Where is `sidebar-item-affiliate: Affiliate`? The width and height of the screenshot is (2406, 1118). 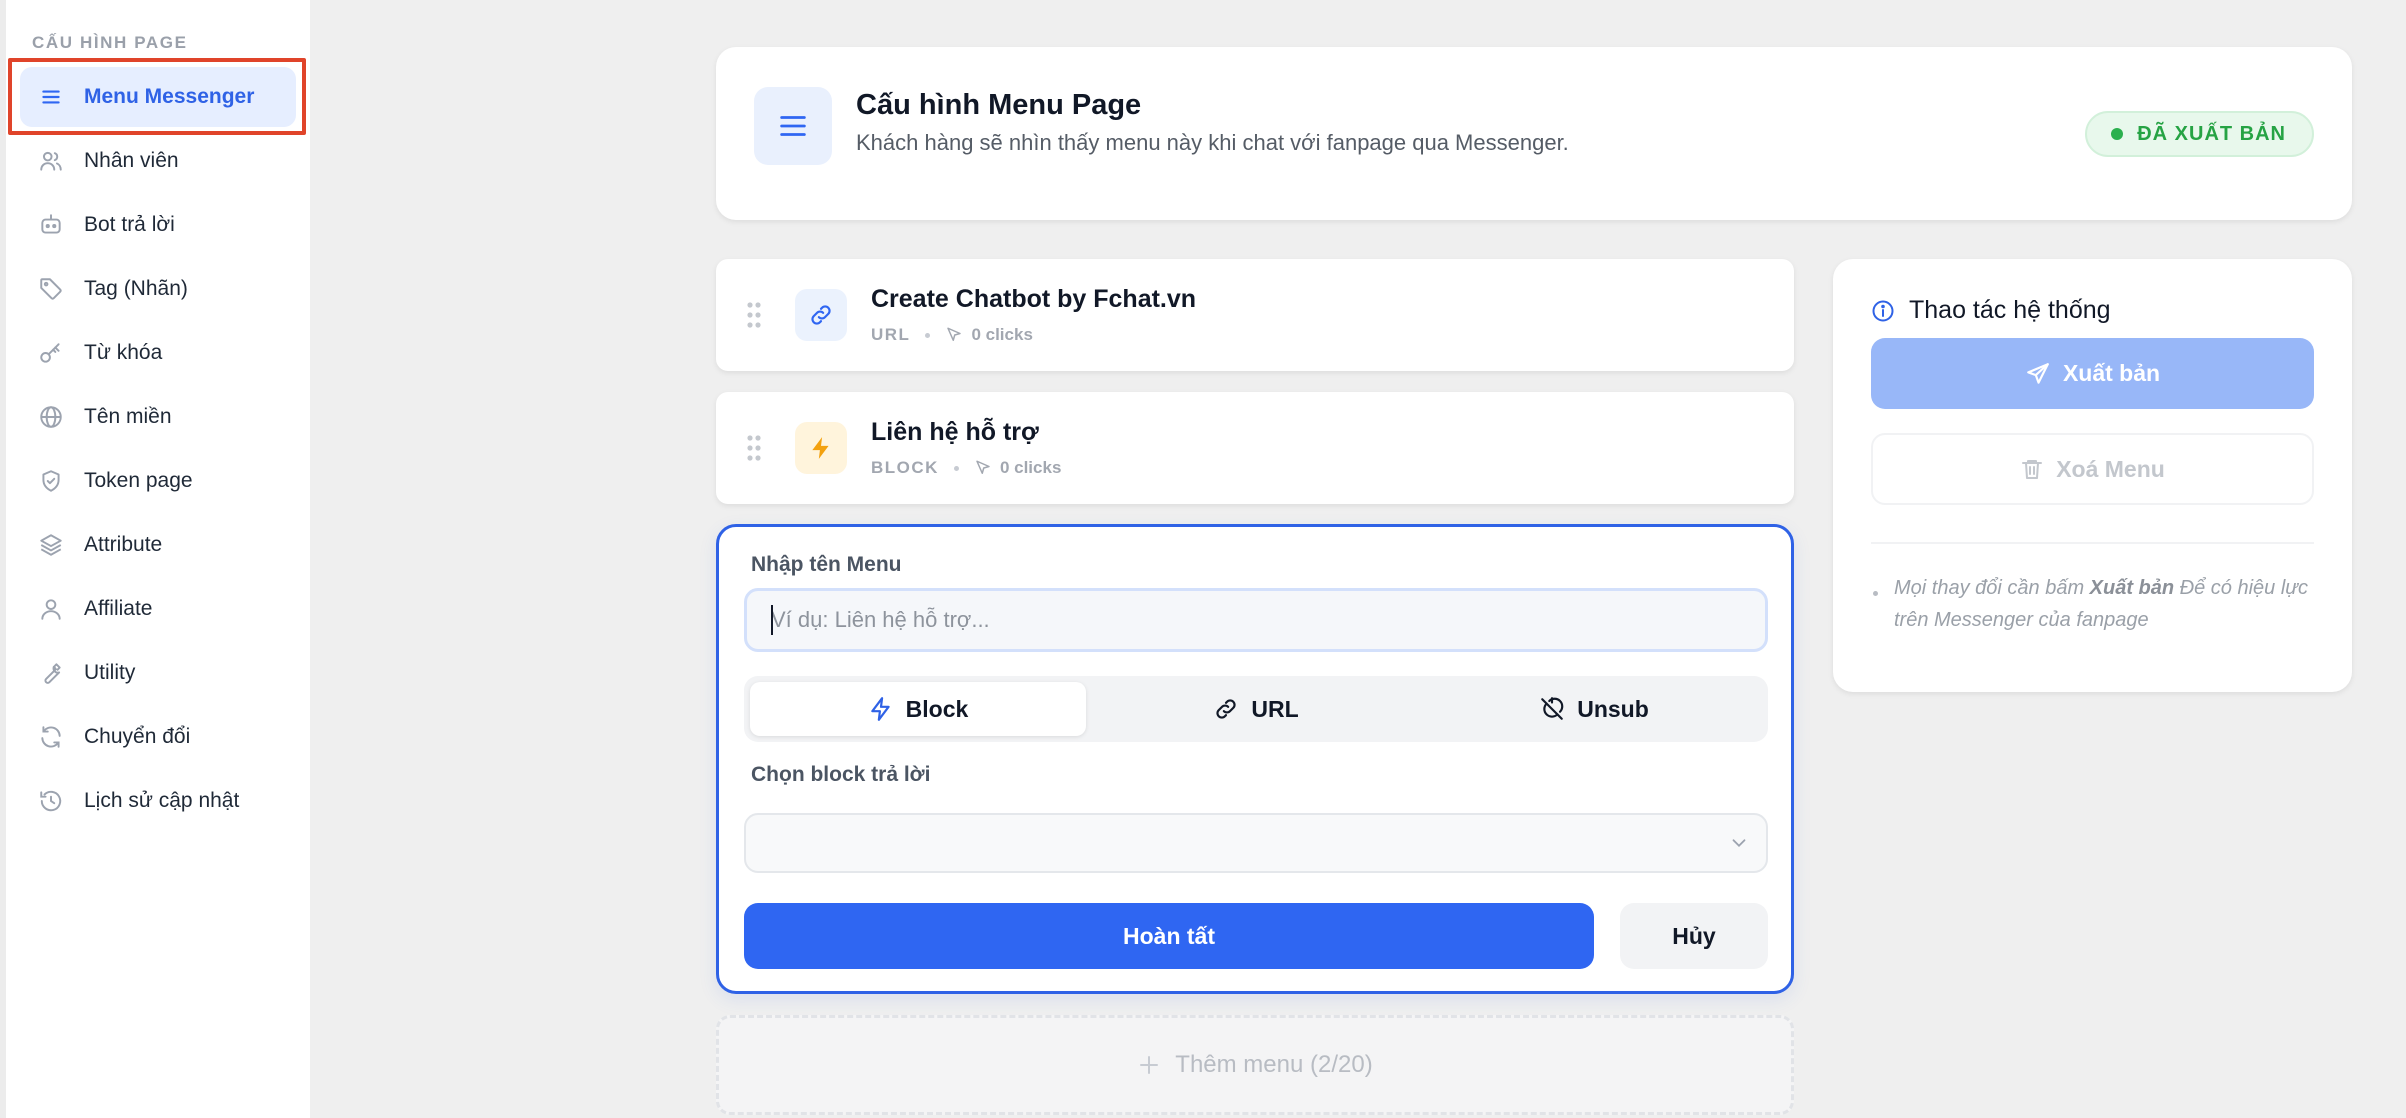
sidebar-item-affiliate: Affiliate is located at coordinates (158, 609).